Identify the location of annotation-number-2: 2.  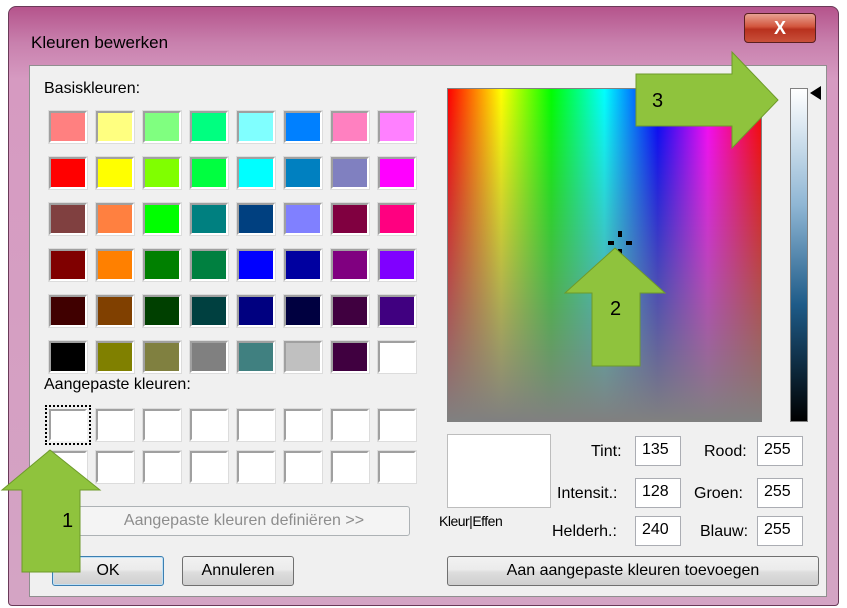
(616, 309).